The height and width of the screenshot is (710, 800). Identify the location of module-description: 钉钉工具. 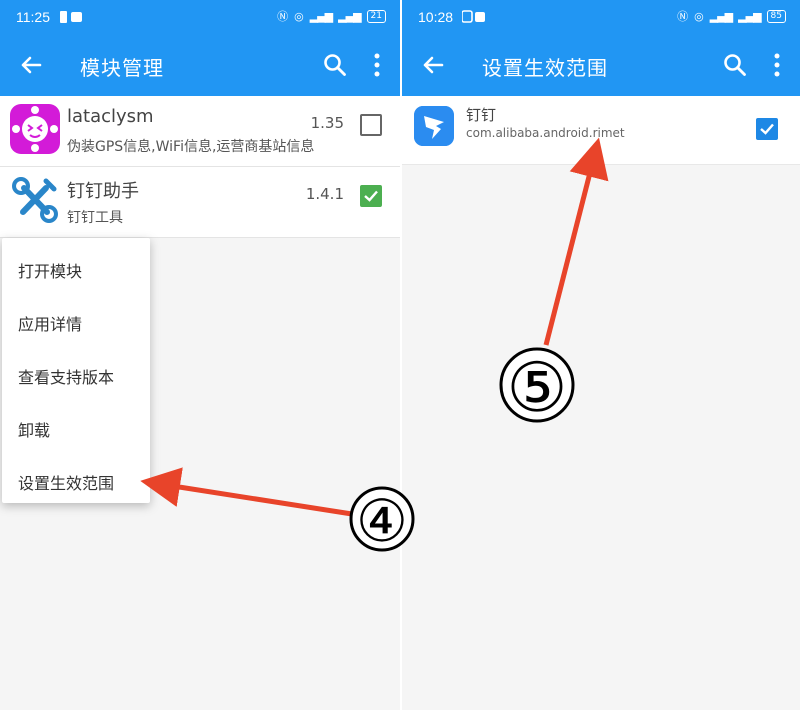
(95, 218).